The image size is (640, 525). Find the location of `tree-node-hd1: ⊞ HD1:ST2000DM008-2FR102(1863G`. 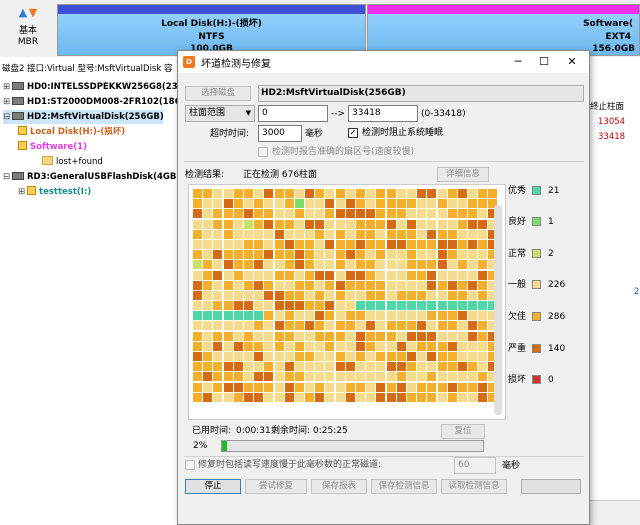

tree-node-hd1: ⊞ HD1:ST2000DM008-2FR102(1863G is located at coordinates (98, 102).